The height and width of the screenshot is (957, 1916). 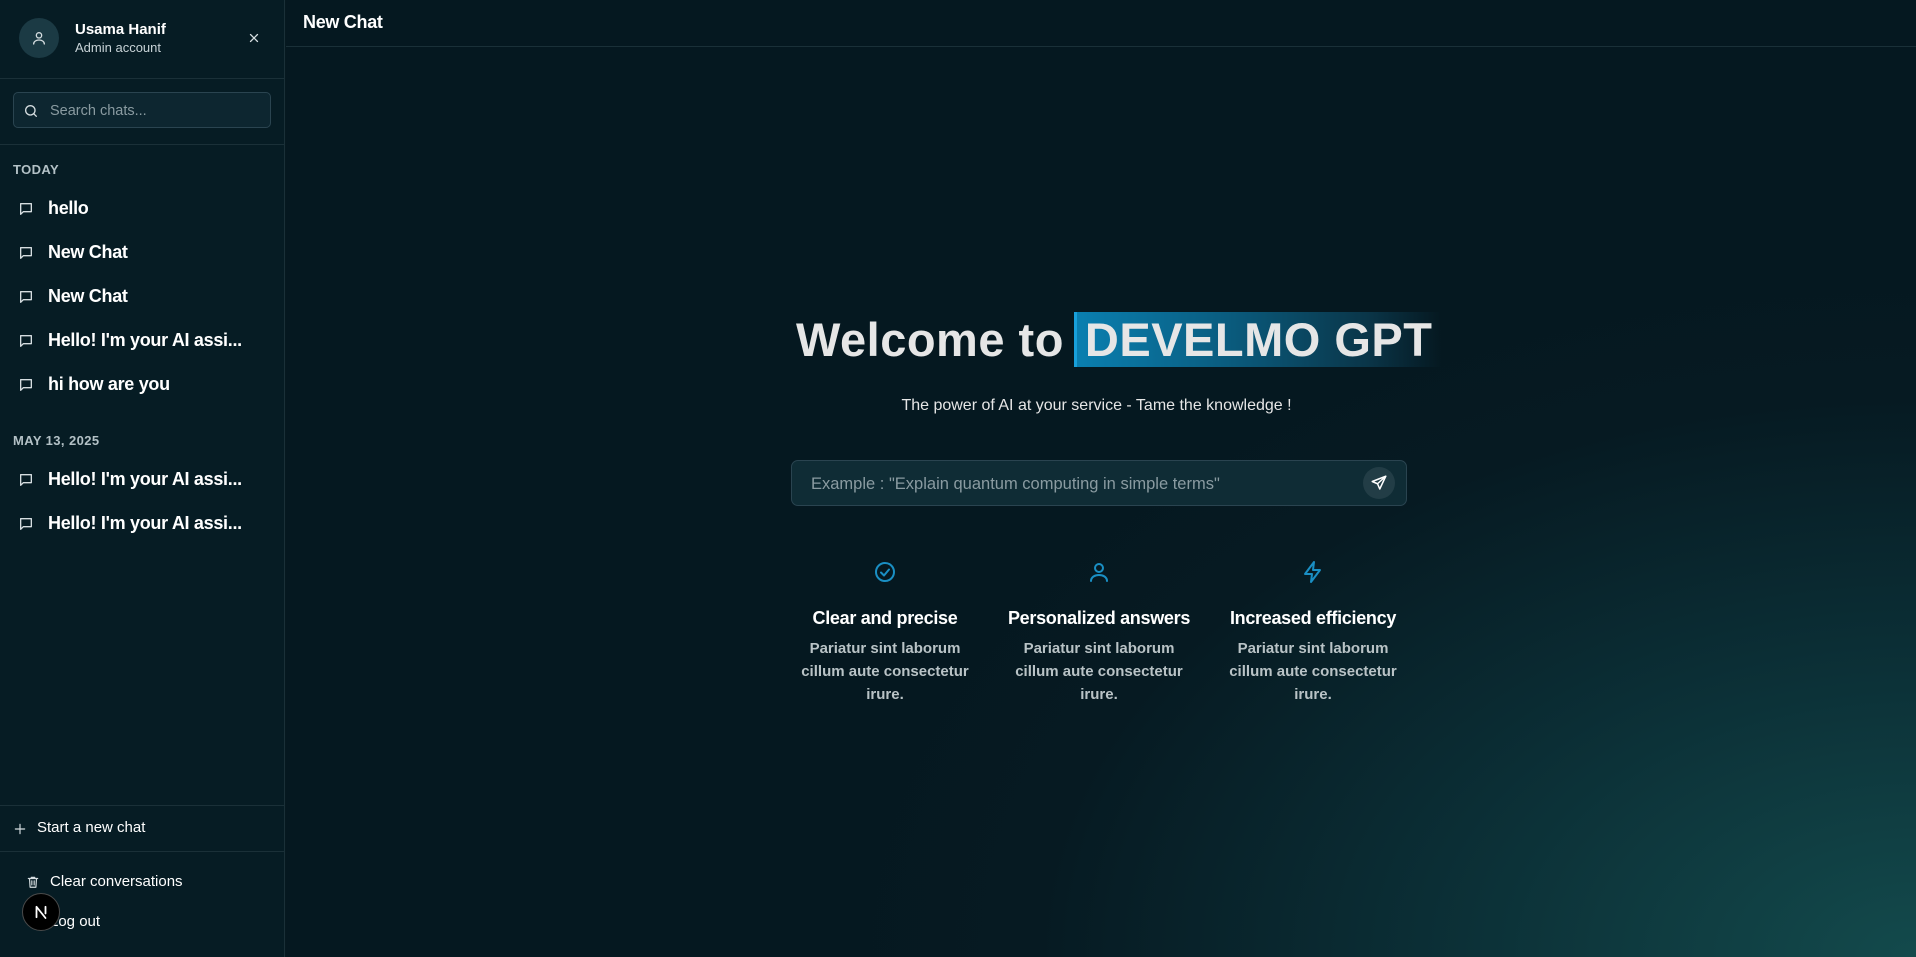 What do you see at coordinates (343, 22) in the screenshot?
I see `page-title: New Chat` at bounding box center [343, 22].